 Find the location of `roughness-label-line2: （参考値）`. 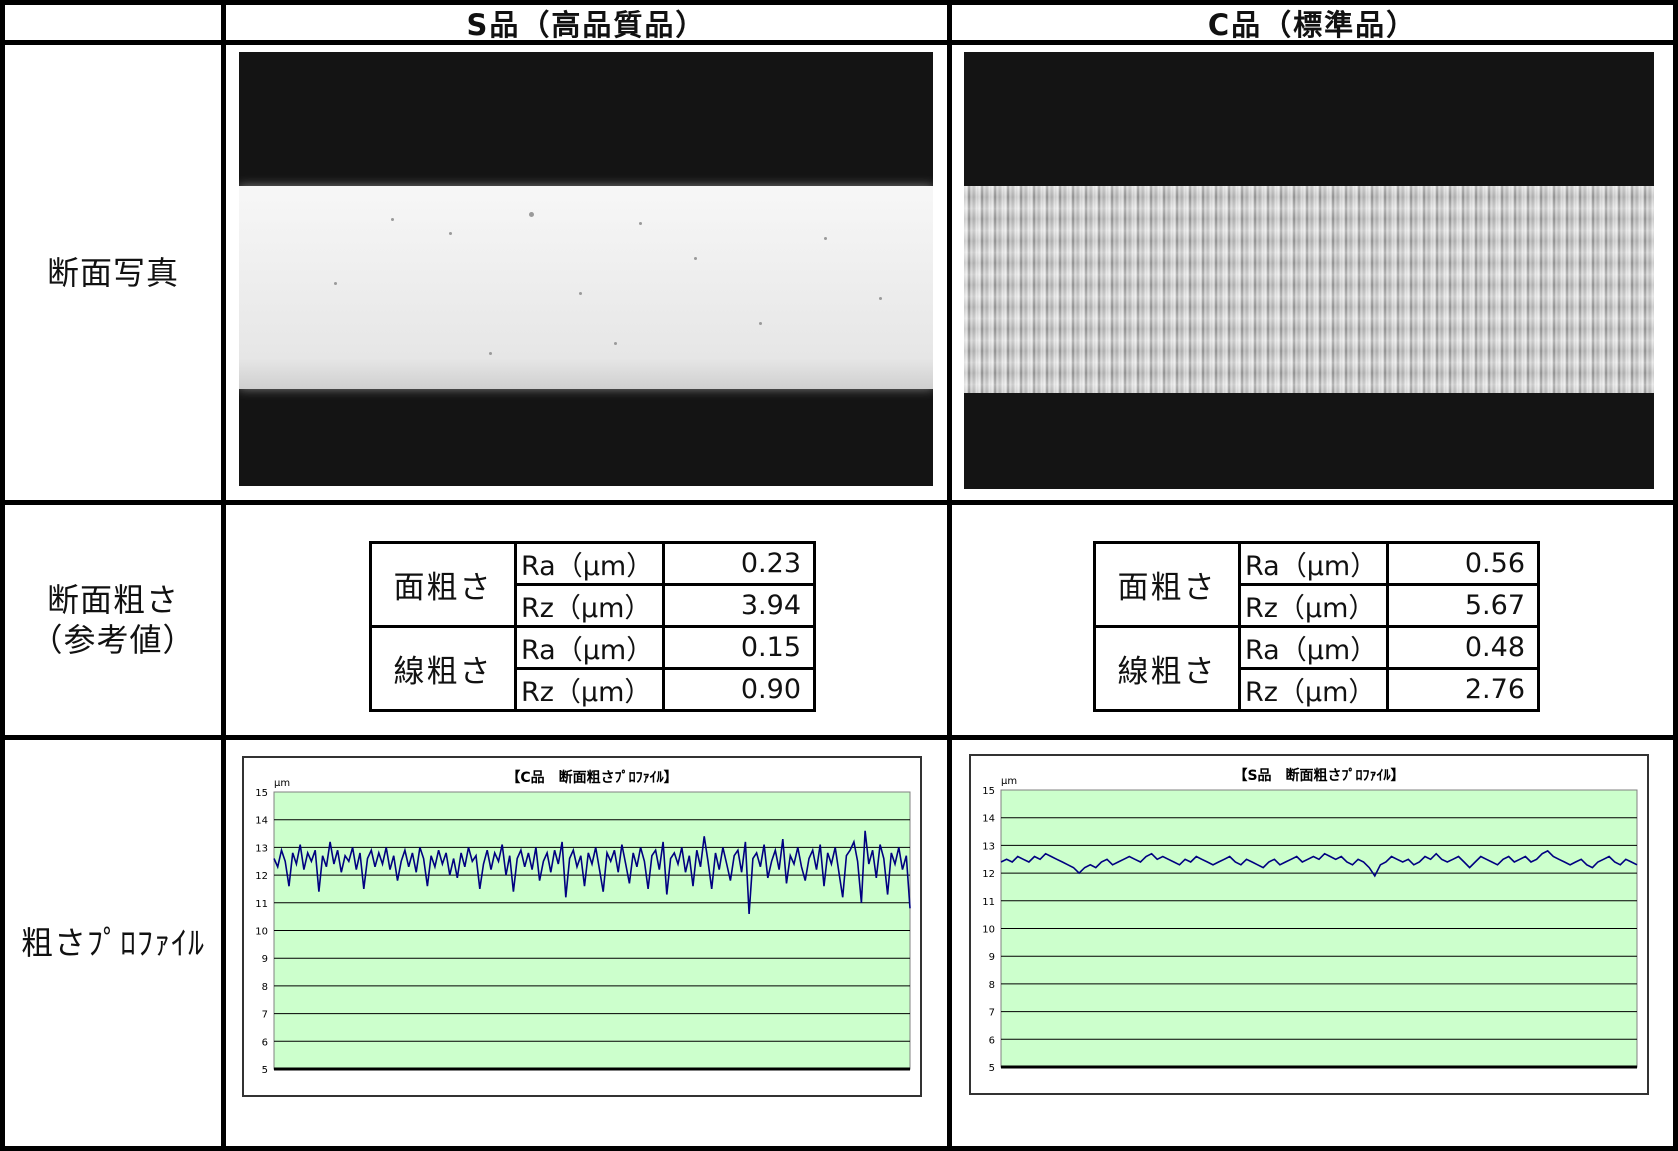

roughness-label-line2: （参考値） is located at coordinates (113, 640).